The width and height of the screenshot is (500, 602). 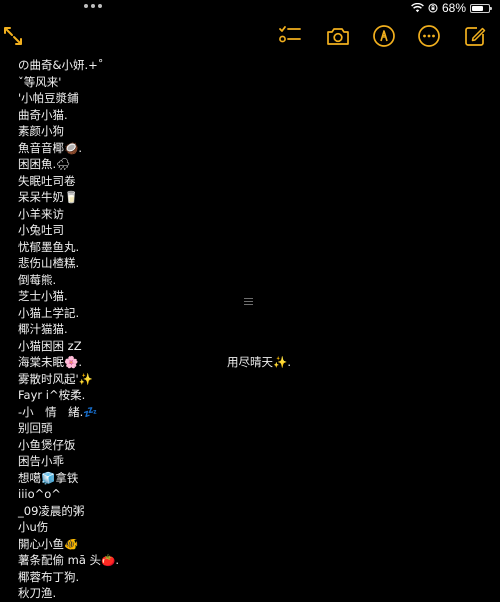 I want to click on note-line: '小帕豆漿鋪, so click(x=68, y=98).